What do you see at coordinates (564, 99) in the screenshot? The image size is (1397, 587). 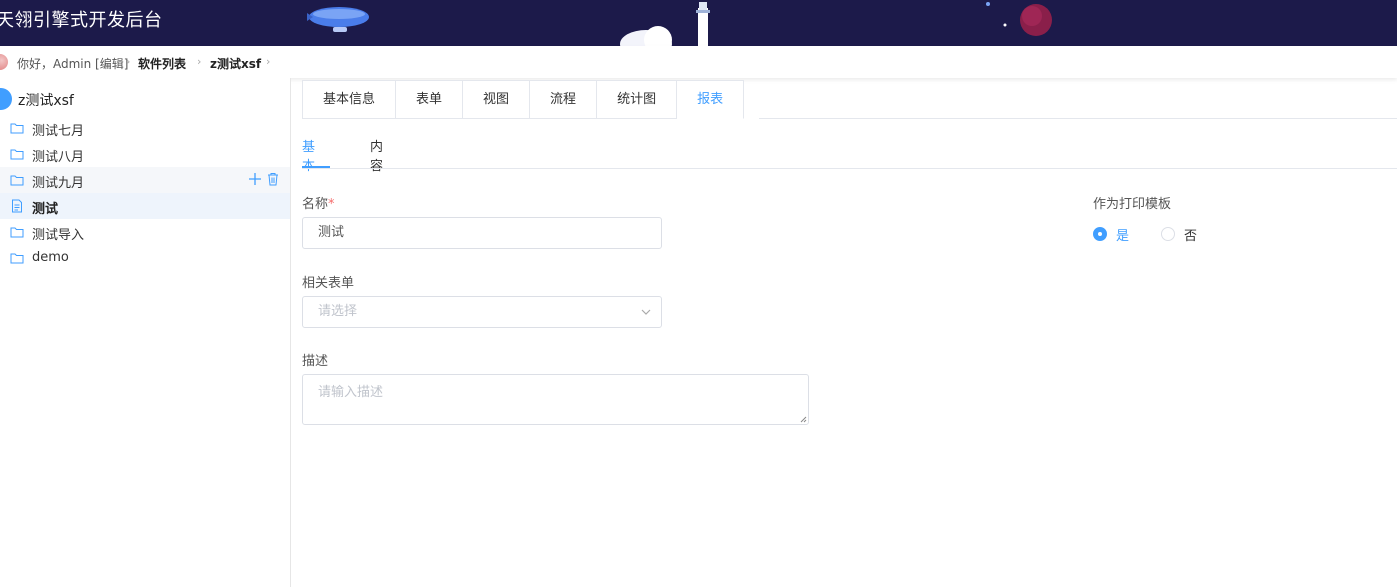 I see `tab-workflow: 流程` at bounding box center [564, 99].